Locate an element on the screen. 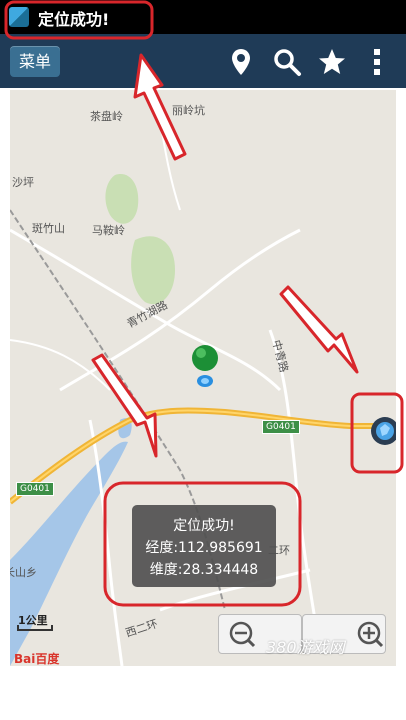 This screenshot has width=406, height=720. status-bar: 定位成功! is located at coordinates (203, 17).